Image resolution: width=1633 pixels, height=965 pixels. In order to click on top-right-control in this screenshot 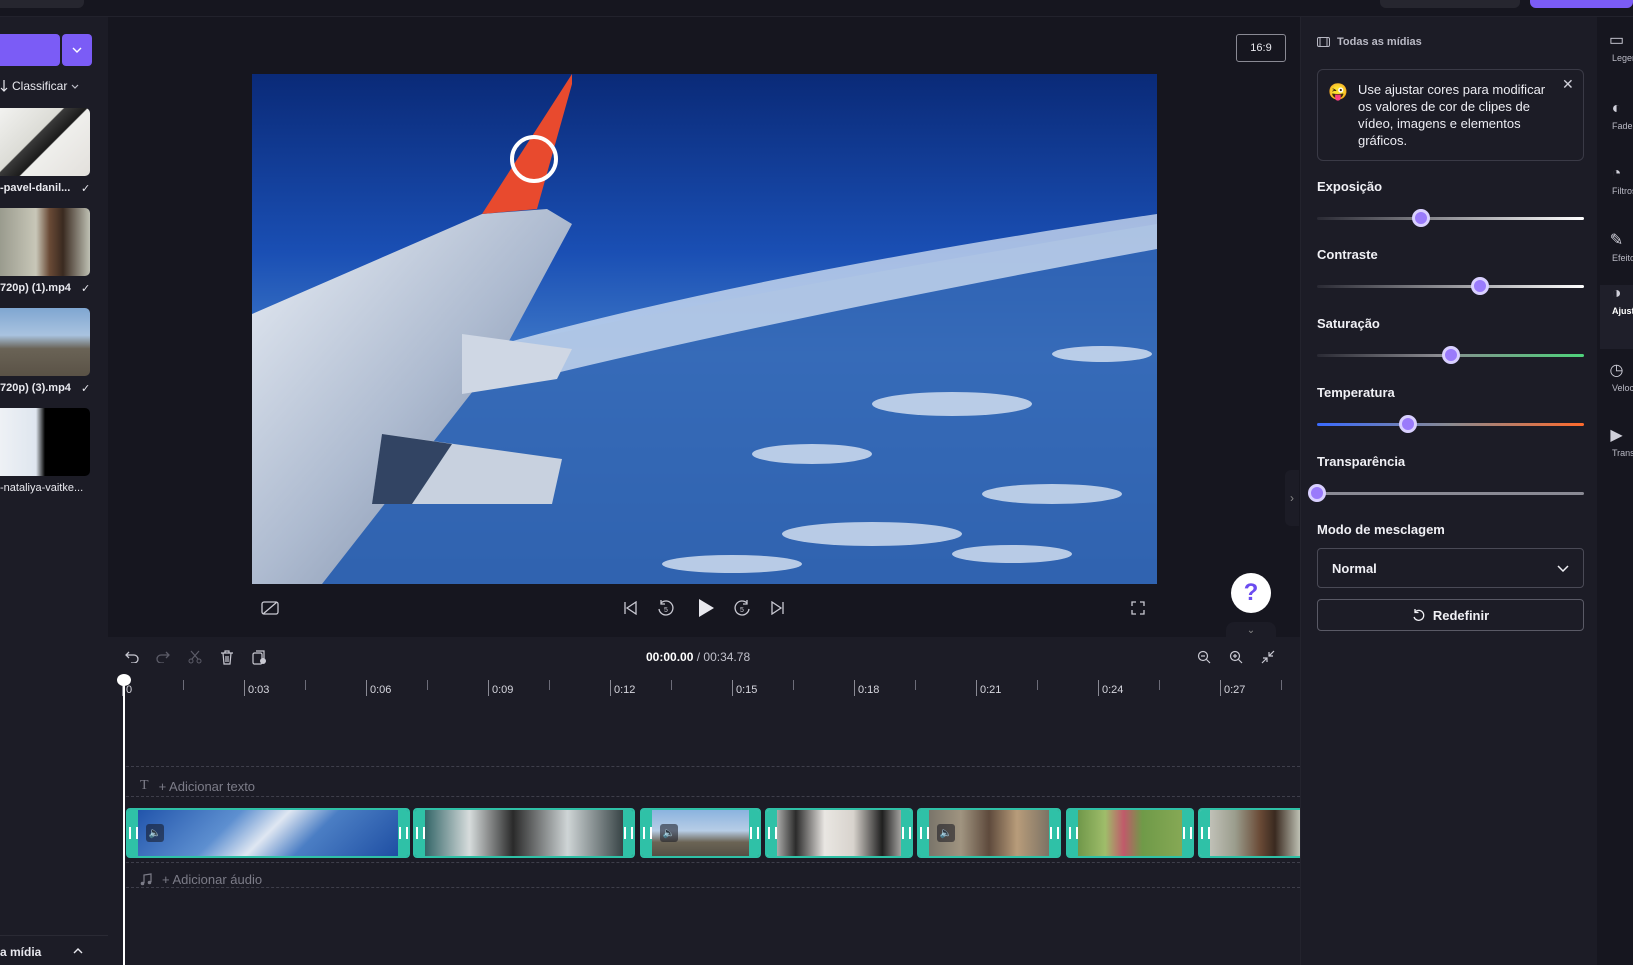, I will do `click(1450, 4)`.